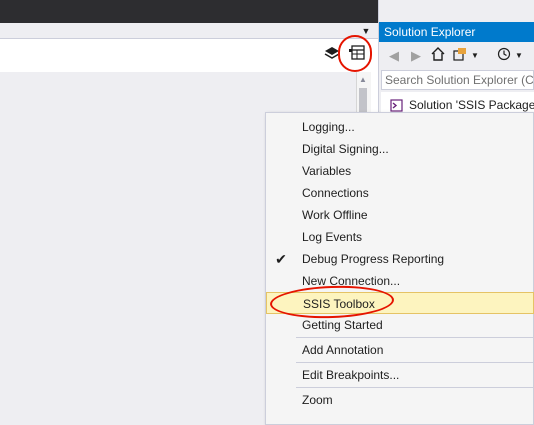 The image size is (534, 425). Describe the element at coordinates (189, 12) in the screenshot. I see `window-title-strip` at that location.